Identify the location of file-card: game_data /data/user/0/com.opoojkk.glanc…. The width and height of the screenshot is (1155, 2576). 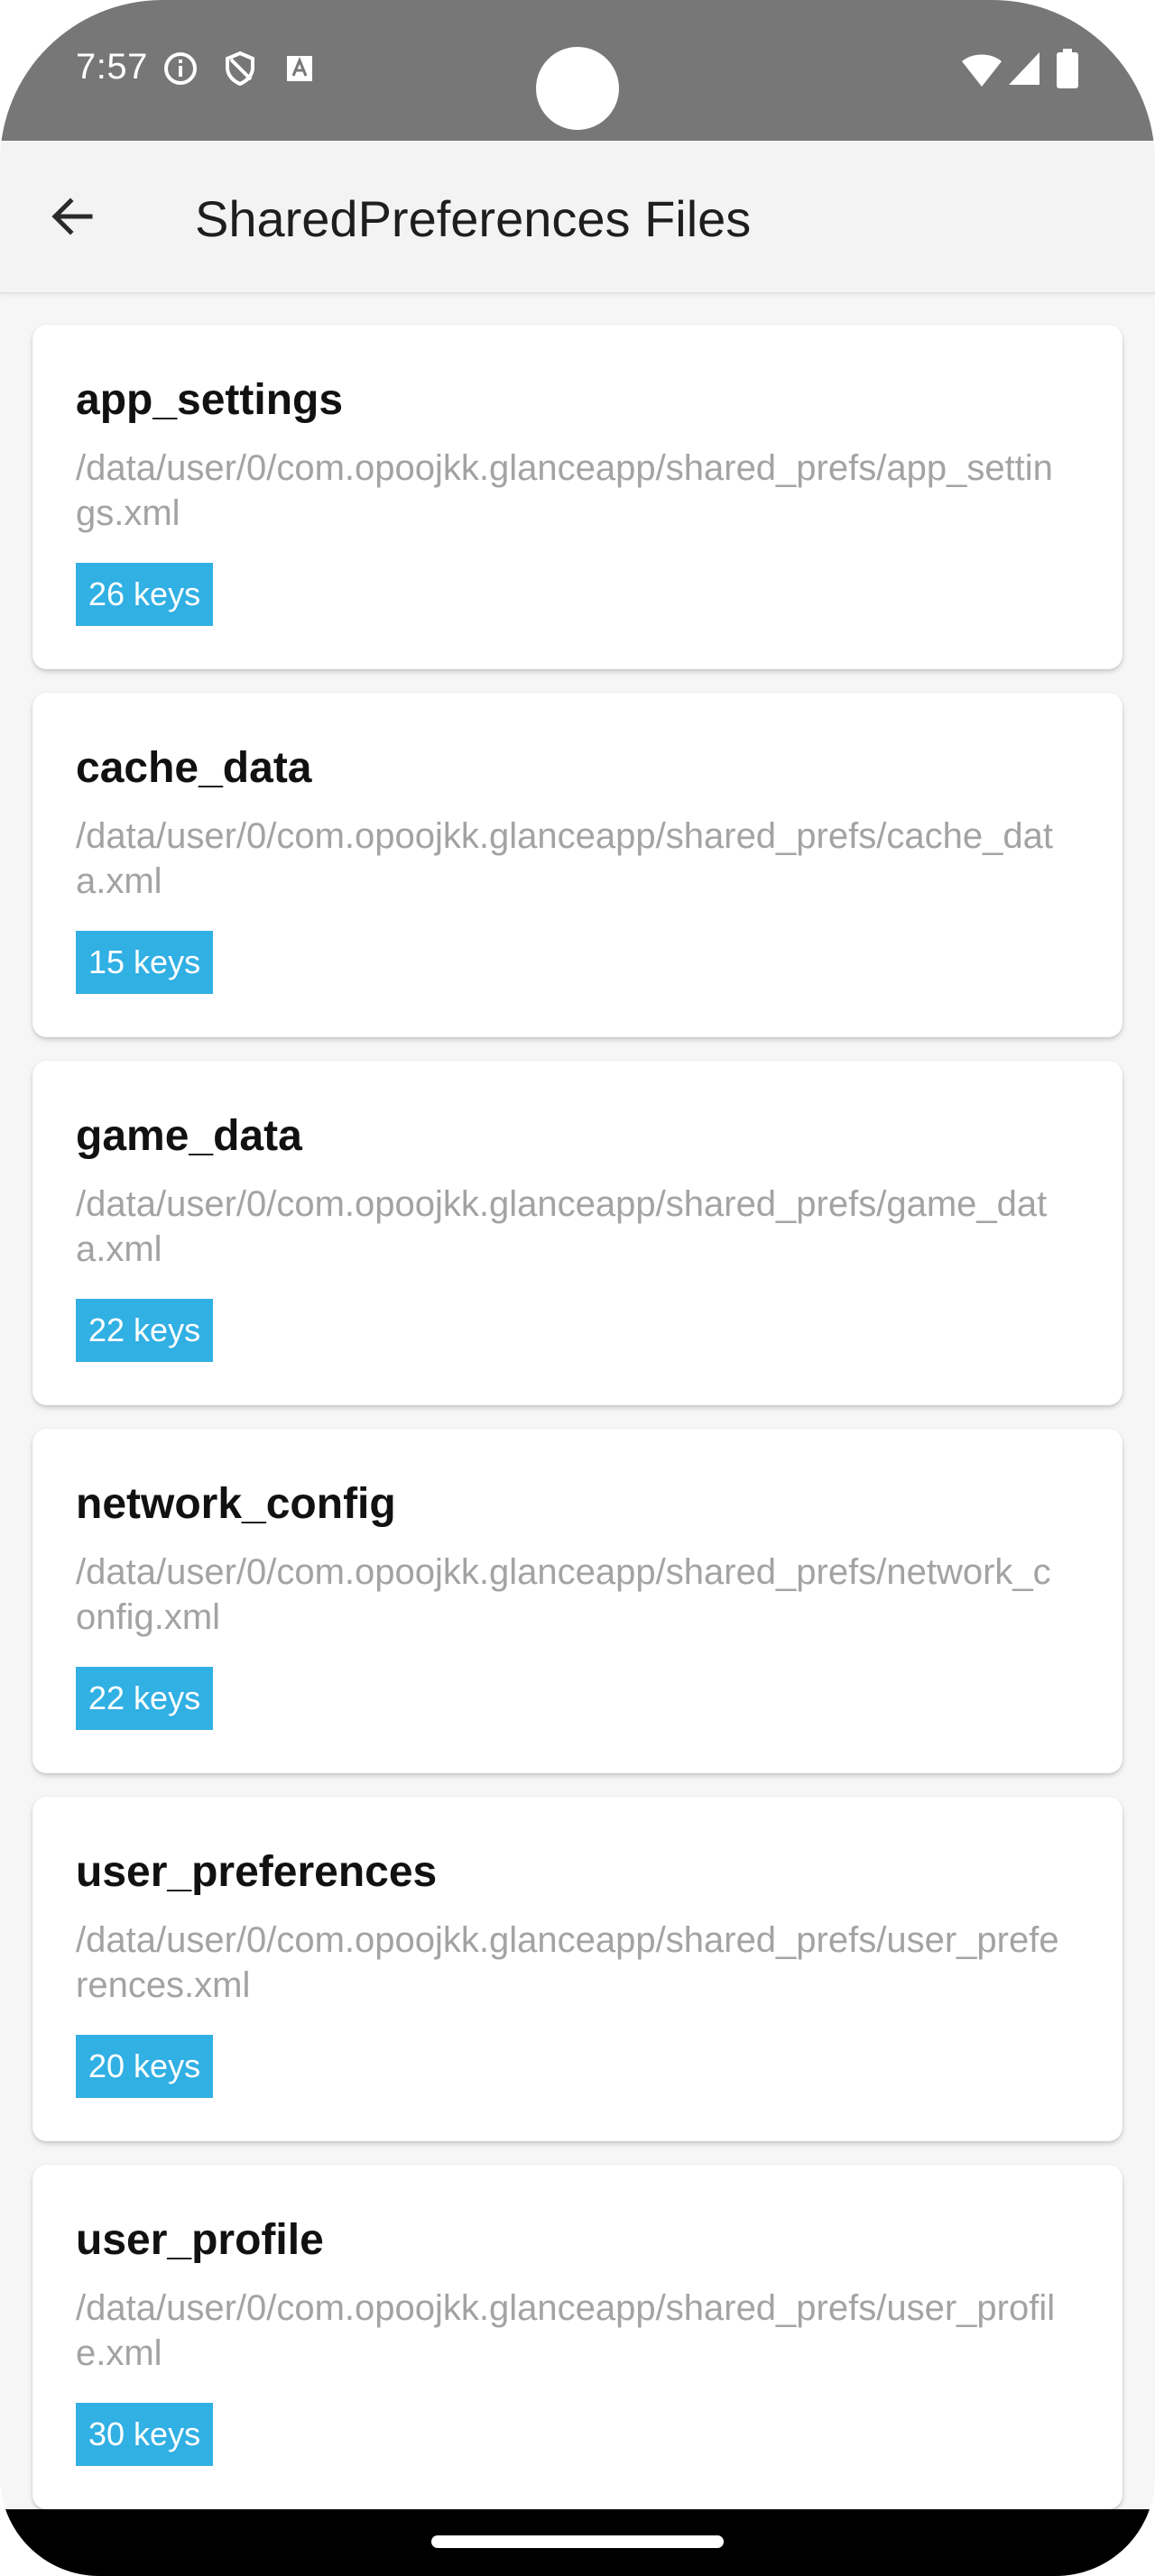
(577, 1233).